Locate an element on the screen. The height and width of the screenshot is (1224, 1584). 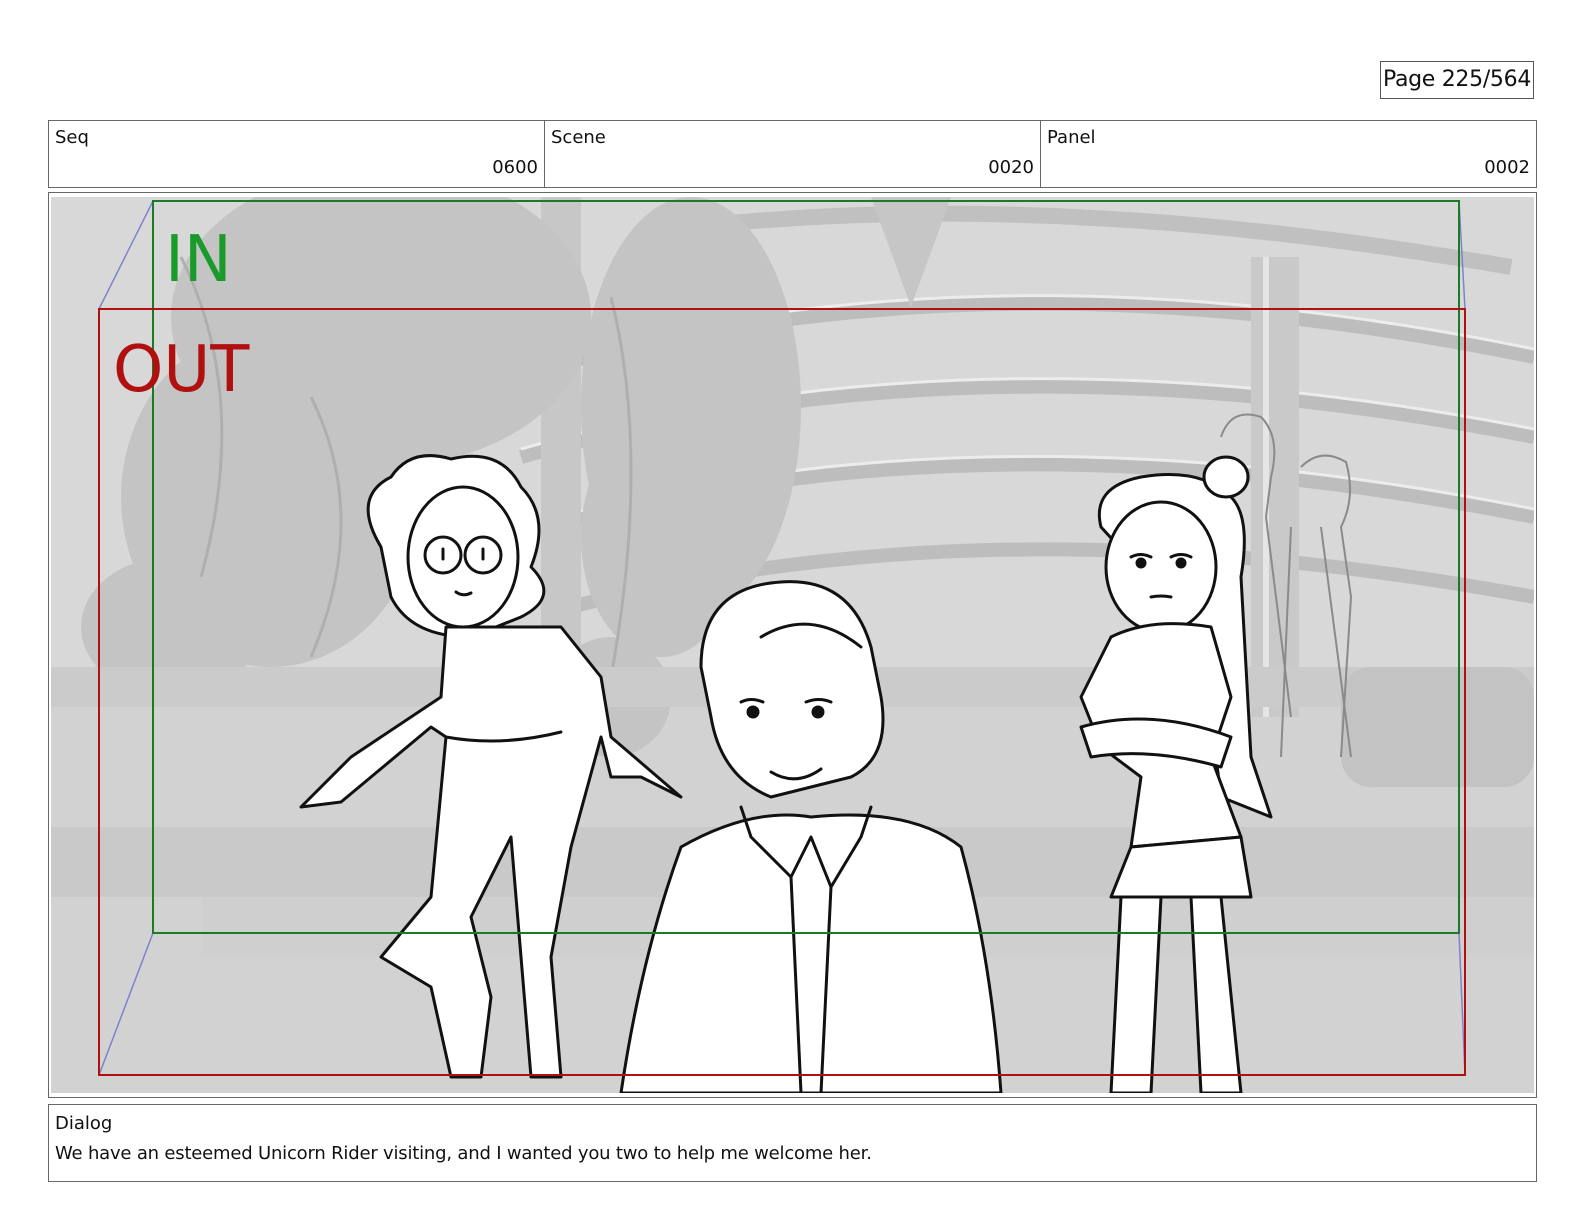
dialog-label: Dialog is located at coordinates (84, 1123).